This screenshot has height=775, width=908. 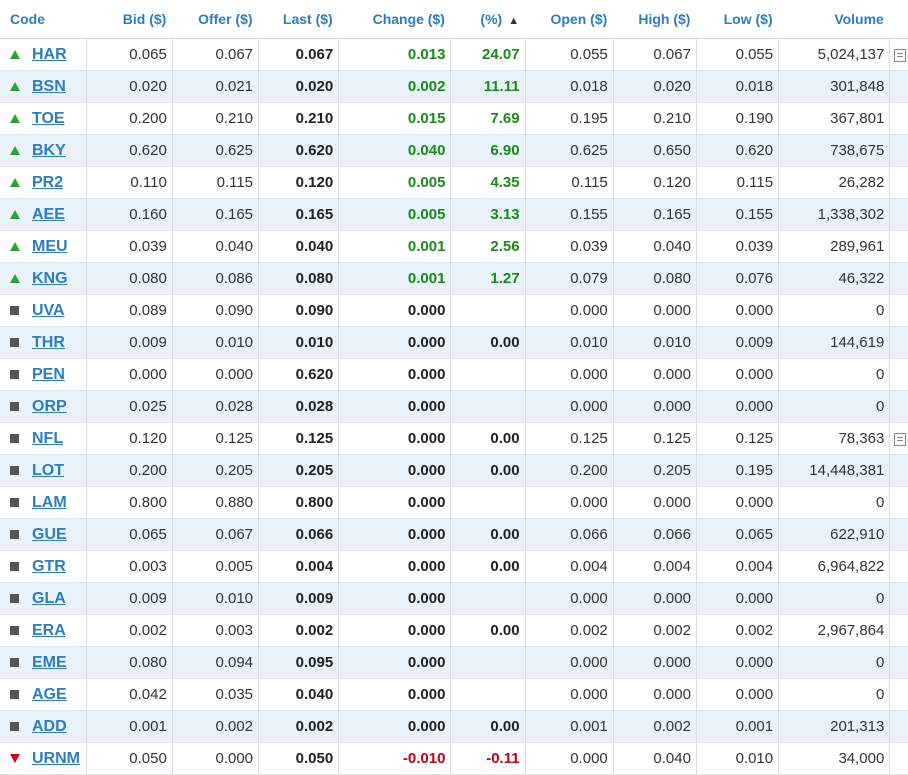 I want to click on stock-code-link: URNM, so click(x=56, y=758).